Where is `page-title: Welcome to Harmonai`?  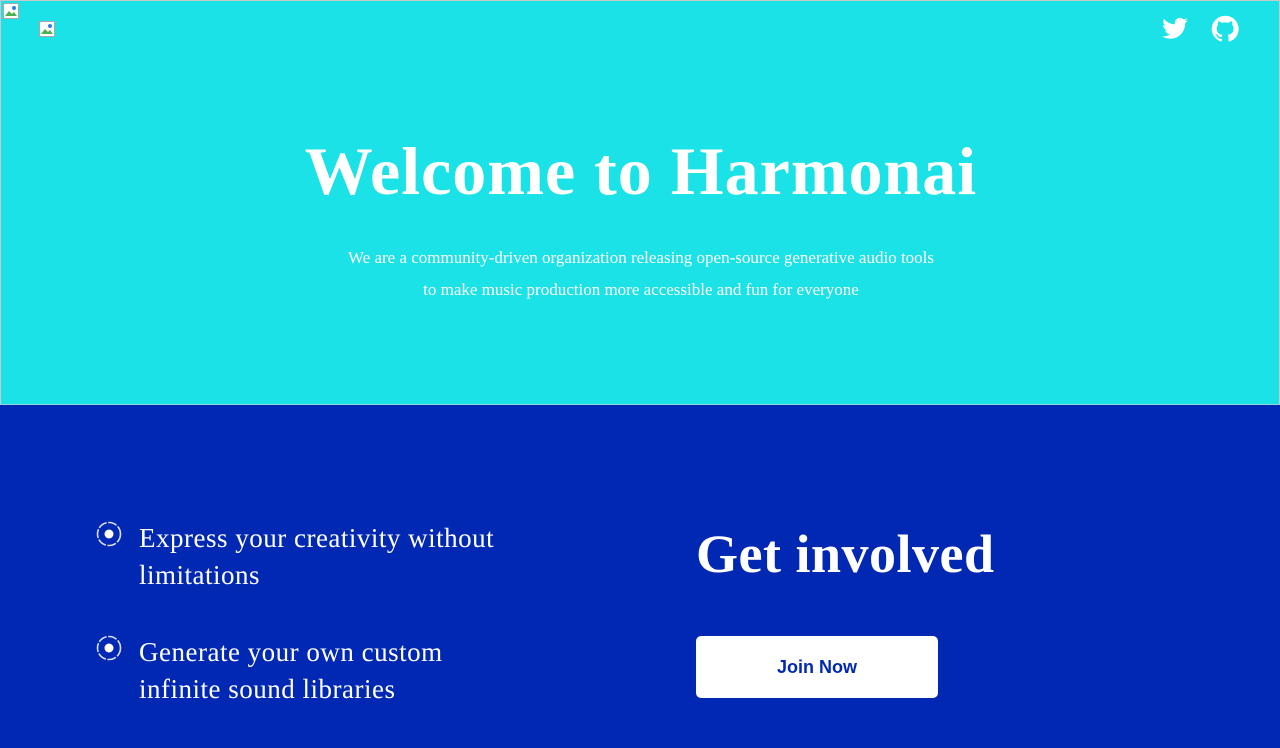
page-title: Welcome to Harmonai is located at coordinates (641, 171).